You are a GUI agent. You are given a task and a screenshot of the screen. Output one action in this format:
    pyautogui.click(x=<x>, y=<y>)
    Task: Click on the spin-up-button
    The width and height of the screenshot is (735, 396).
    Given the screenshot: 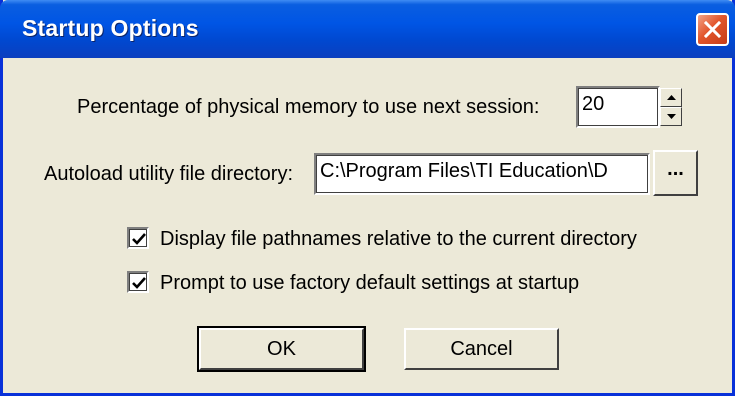 What is the action you would take?
    pyautogui.click(x=671, y=97)
    